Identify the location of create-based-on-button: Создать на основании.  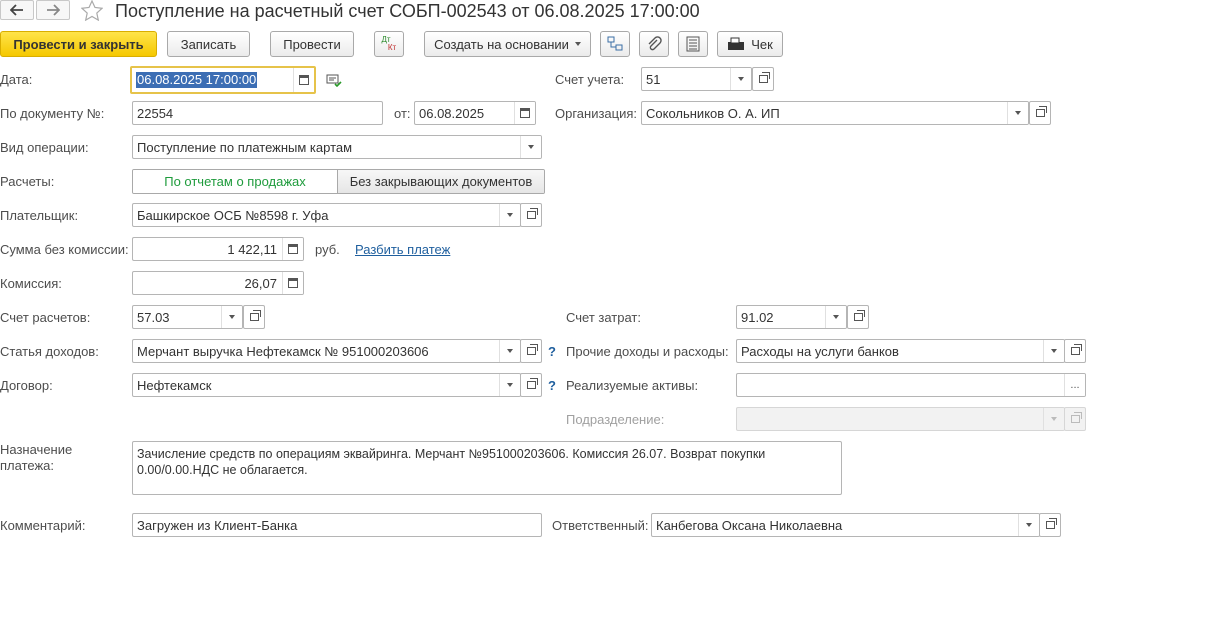
(507, 44).